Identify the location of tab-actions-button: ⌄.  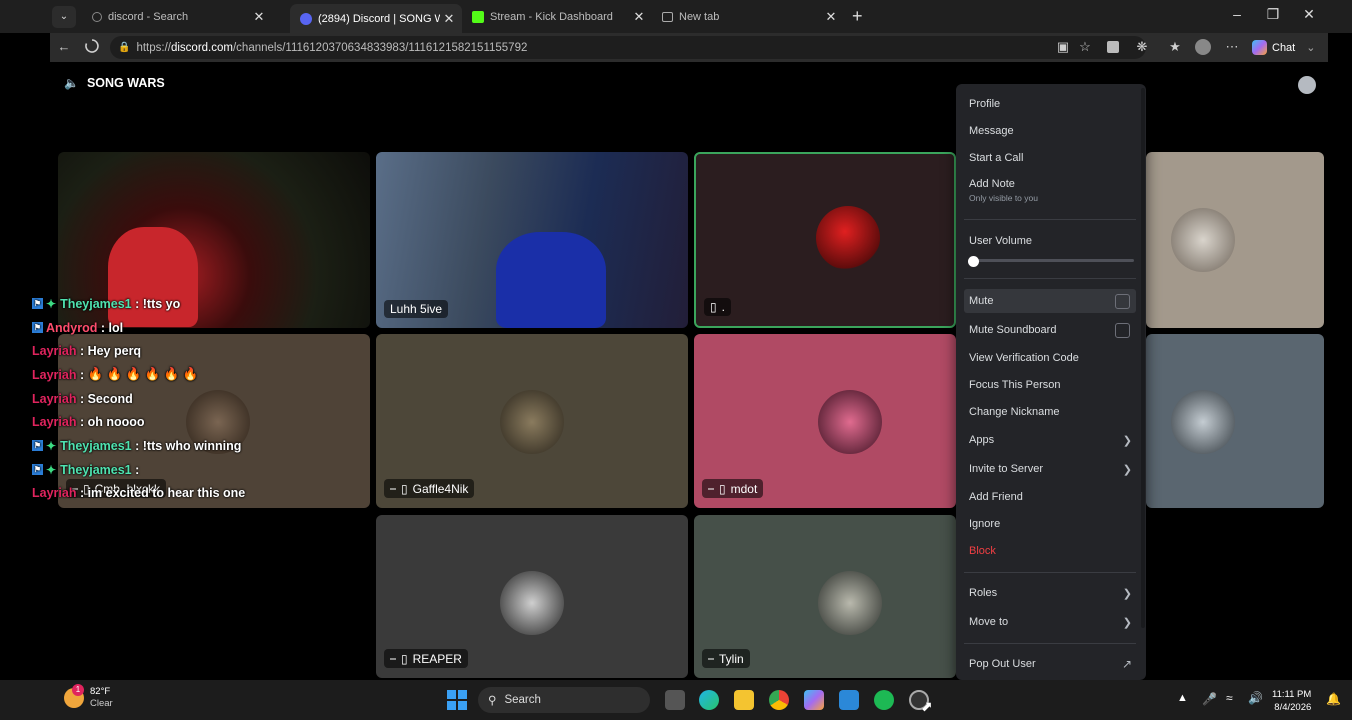
(64, 17).